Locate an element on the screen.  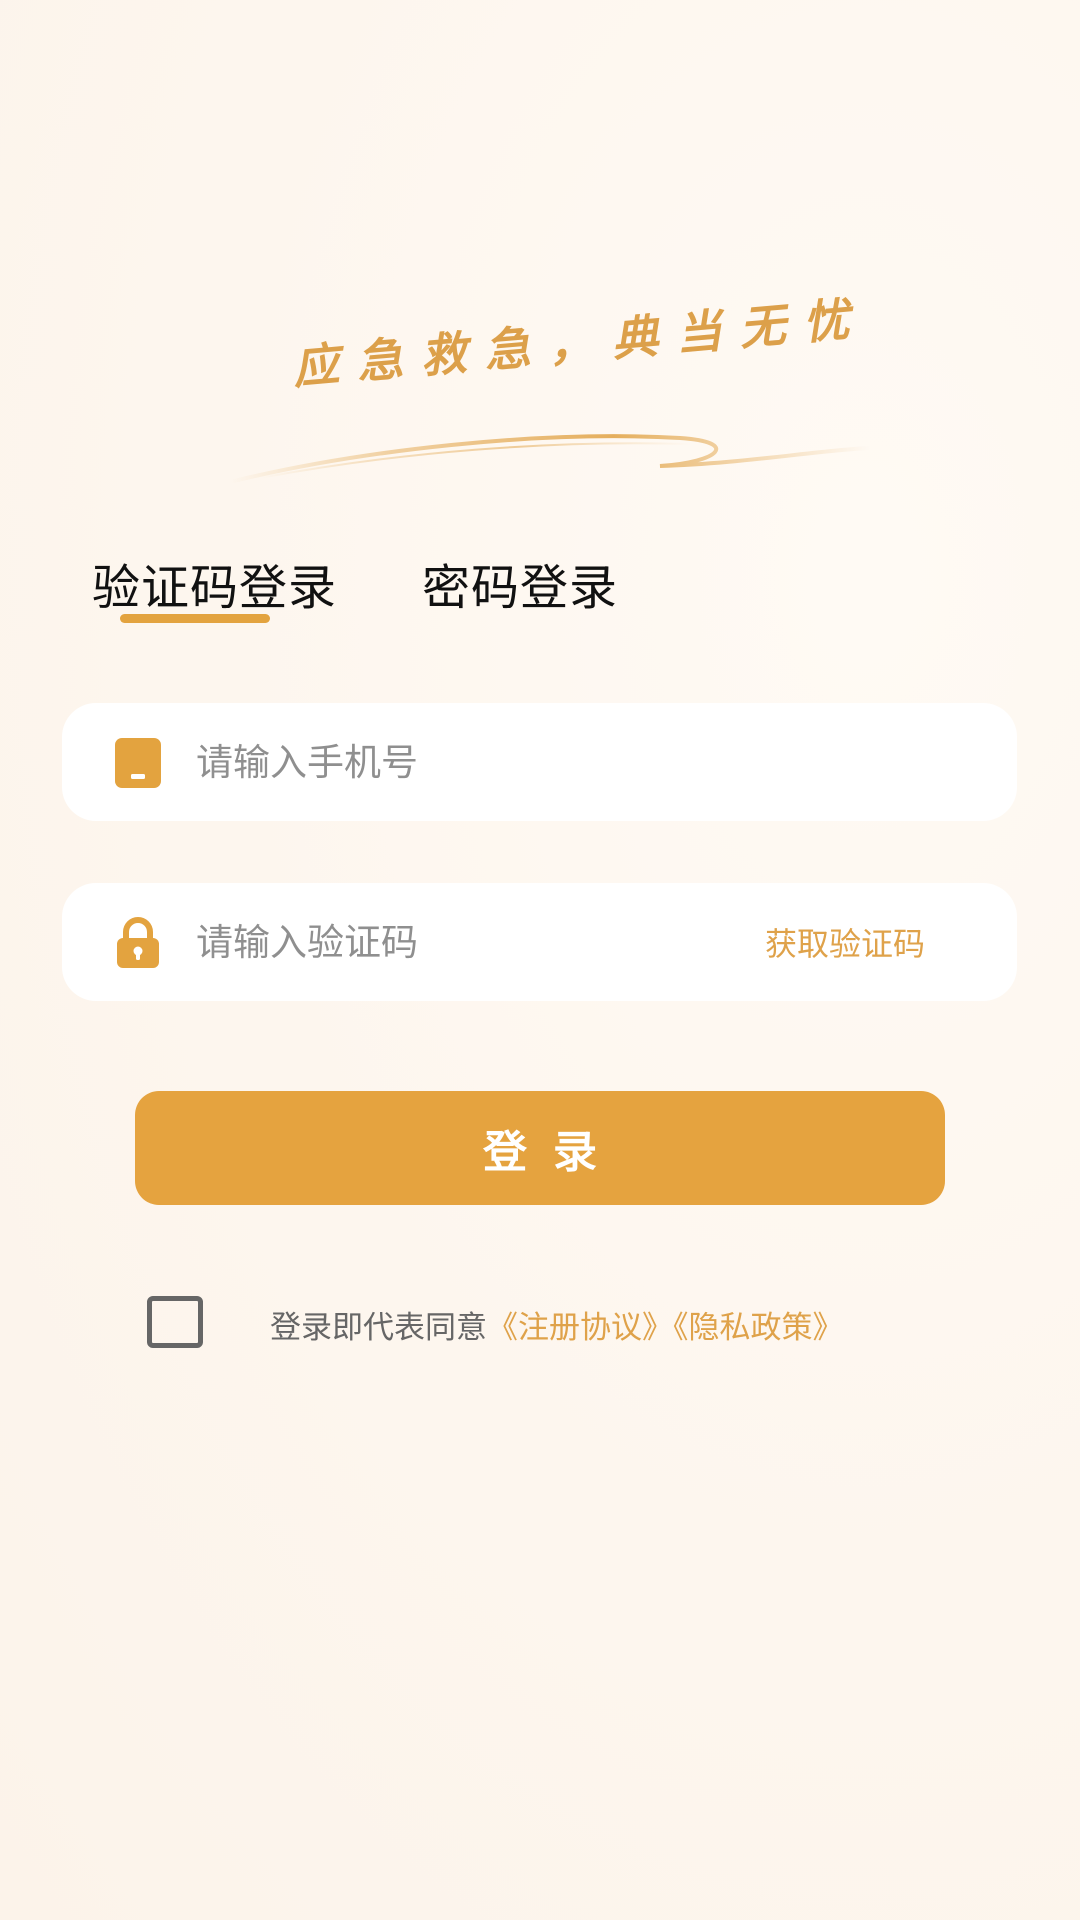
agreement-row: 登录即代表同意《注册协议》《隐私政策》 is located at coordinates (557, 1326).